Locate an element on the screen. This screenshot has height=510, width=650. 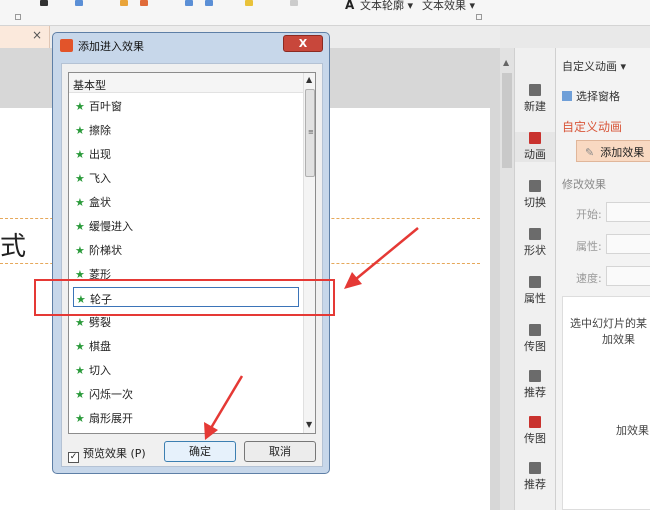
annotation-arrow-ok is located at coordinates (224, 407).